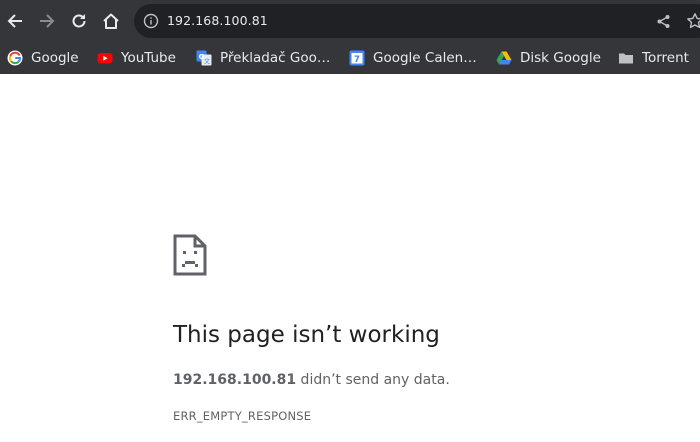 This screenshot has height=442, width=700. Describe the element at coordinates (55, 58) in the screenshot. I see `bookmark-label: Google` at that location.